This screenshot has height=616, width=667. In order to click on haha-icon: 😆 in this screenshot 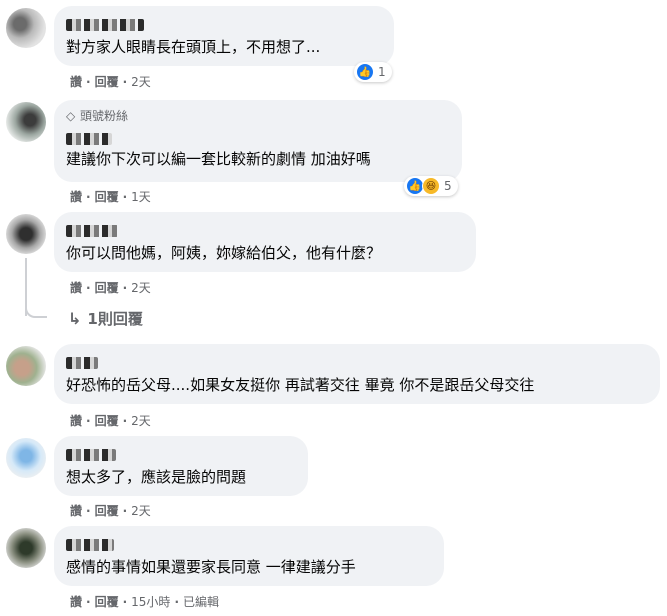, I will do `click(431, 186)`.